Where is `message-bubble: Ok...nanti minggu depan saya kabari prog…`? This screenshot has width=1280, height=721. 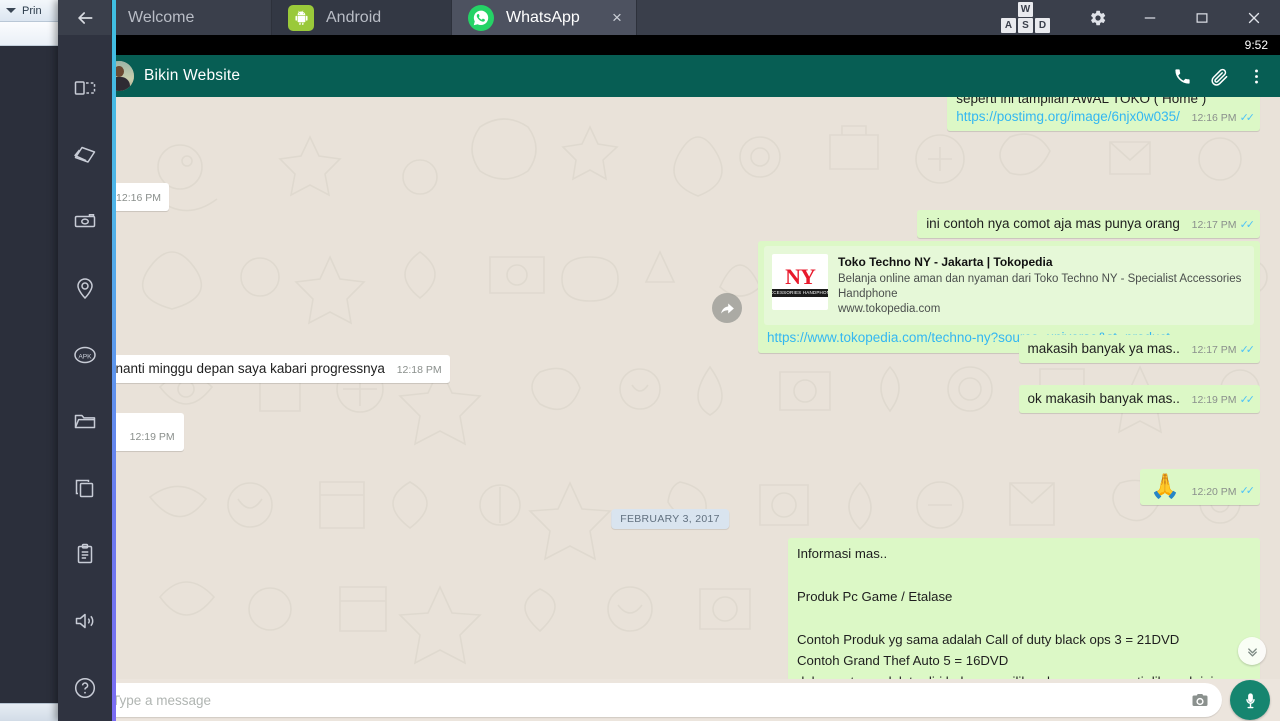 message-bubble: Ok...nanti minggu depan saya kabari prog… is located at coordinates (264, 369).